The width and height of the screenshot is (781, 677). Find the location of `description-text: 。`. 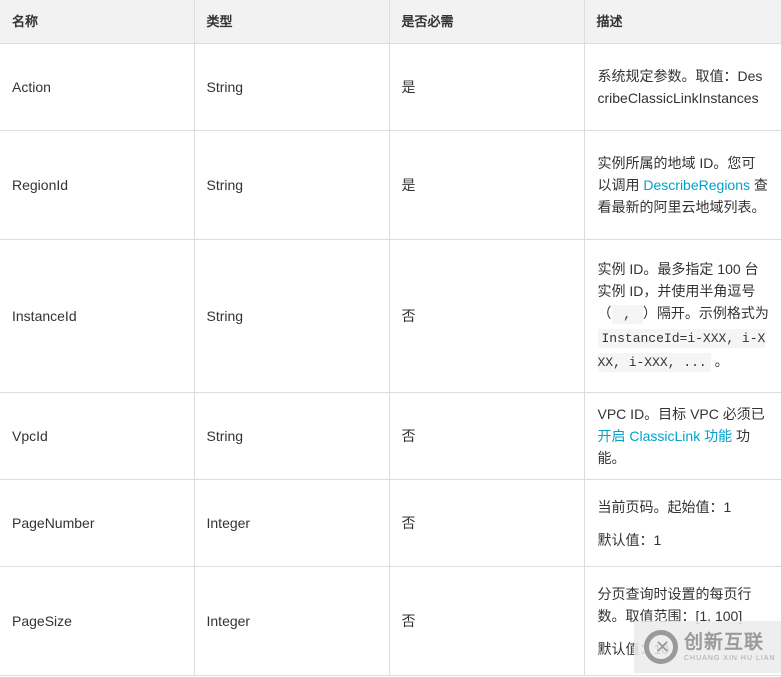

description-text: 。 is located at coordinates (719, 361).